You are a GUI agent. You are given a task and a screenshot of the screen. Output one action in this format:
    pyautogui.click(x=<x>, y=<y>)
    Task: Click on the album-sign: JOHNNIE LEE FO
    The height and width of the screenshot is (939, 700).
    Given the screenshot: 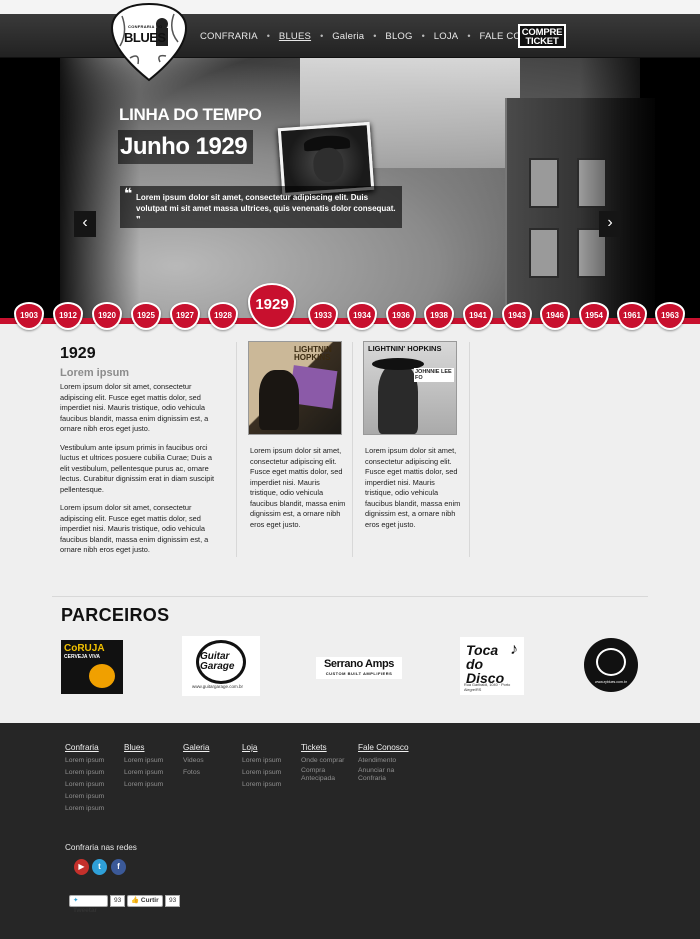 What is the action you would take?
    pyautogui.click(x=434, y=375)
    